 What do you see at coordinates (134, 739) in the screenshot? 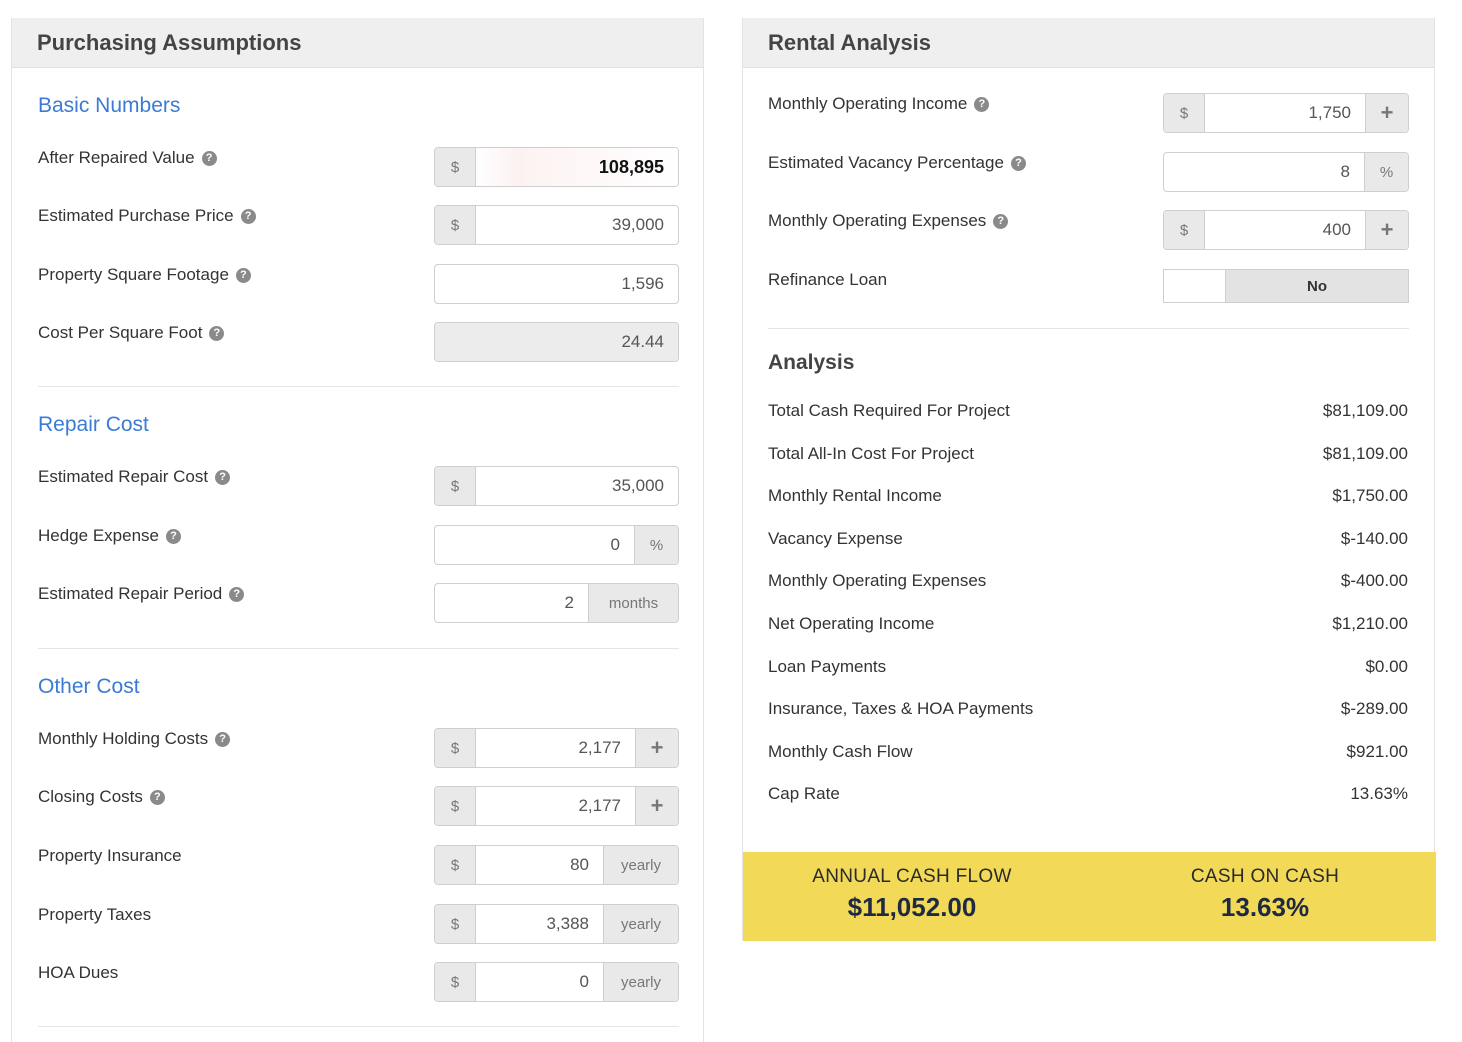
I see `monthly-holding-costs-label: Monthly Holding Costs ?` at bounding box center [134, 739].